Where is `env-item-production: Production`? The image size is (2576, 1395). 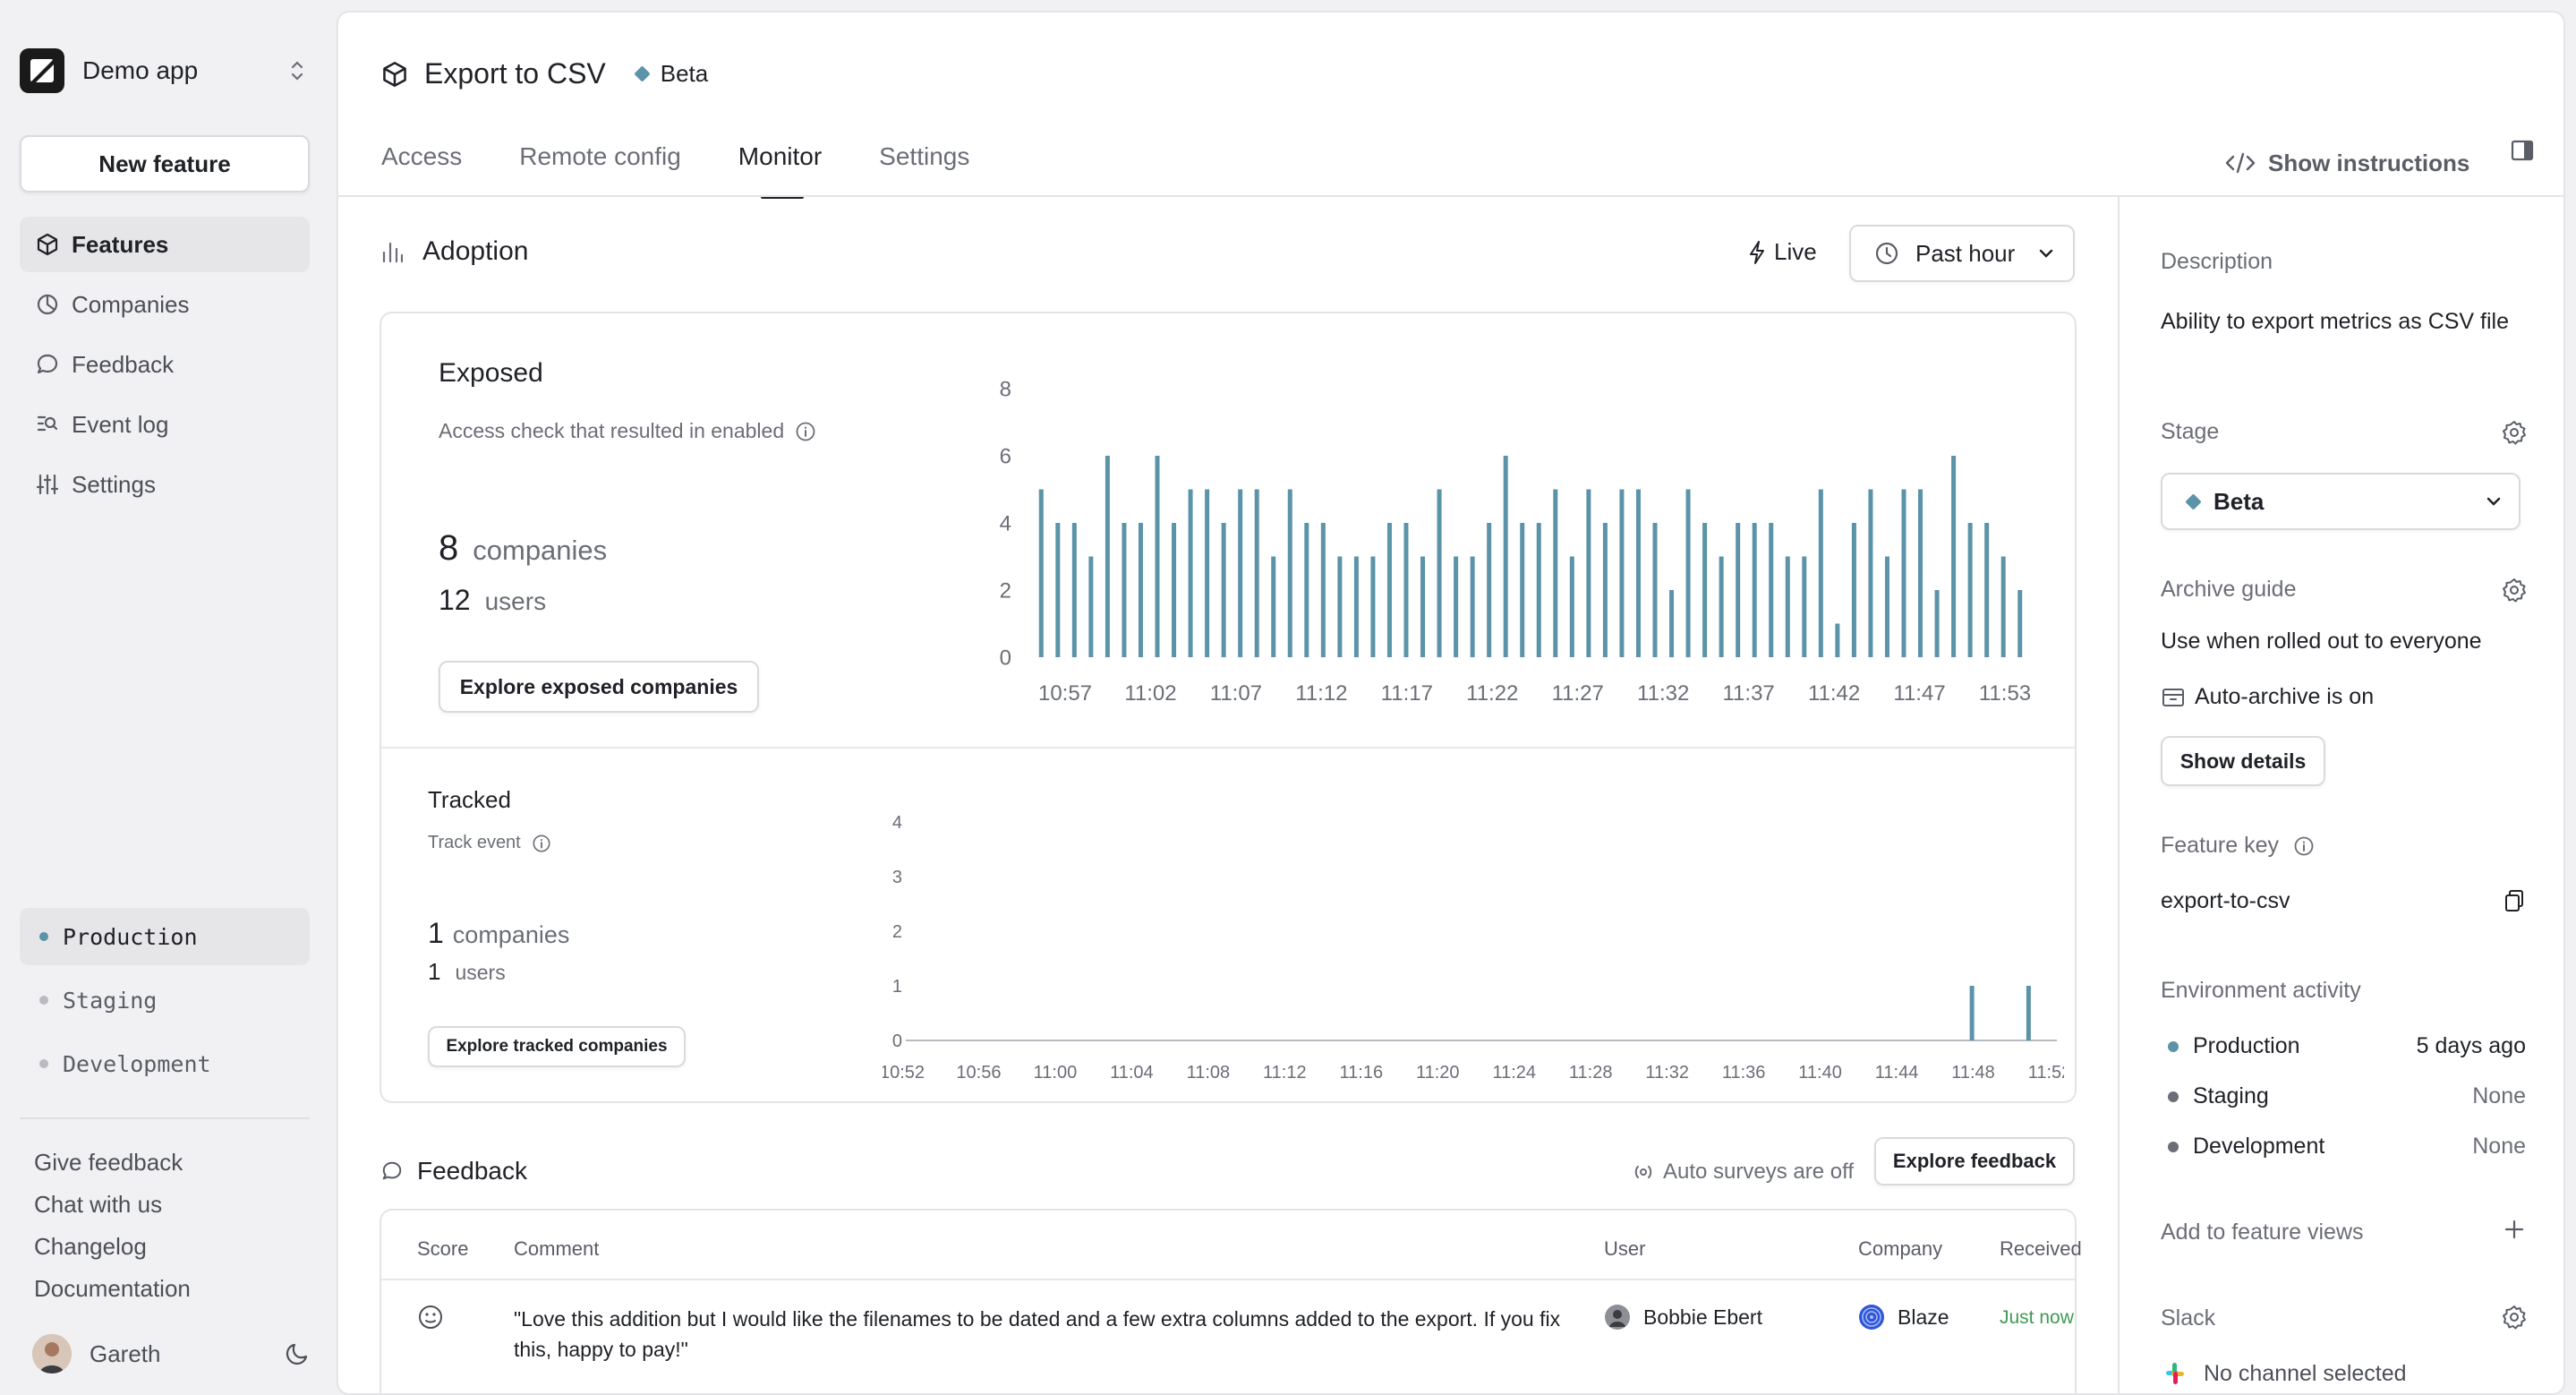 env-item-production: Production is located at coordinates (165, 936).